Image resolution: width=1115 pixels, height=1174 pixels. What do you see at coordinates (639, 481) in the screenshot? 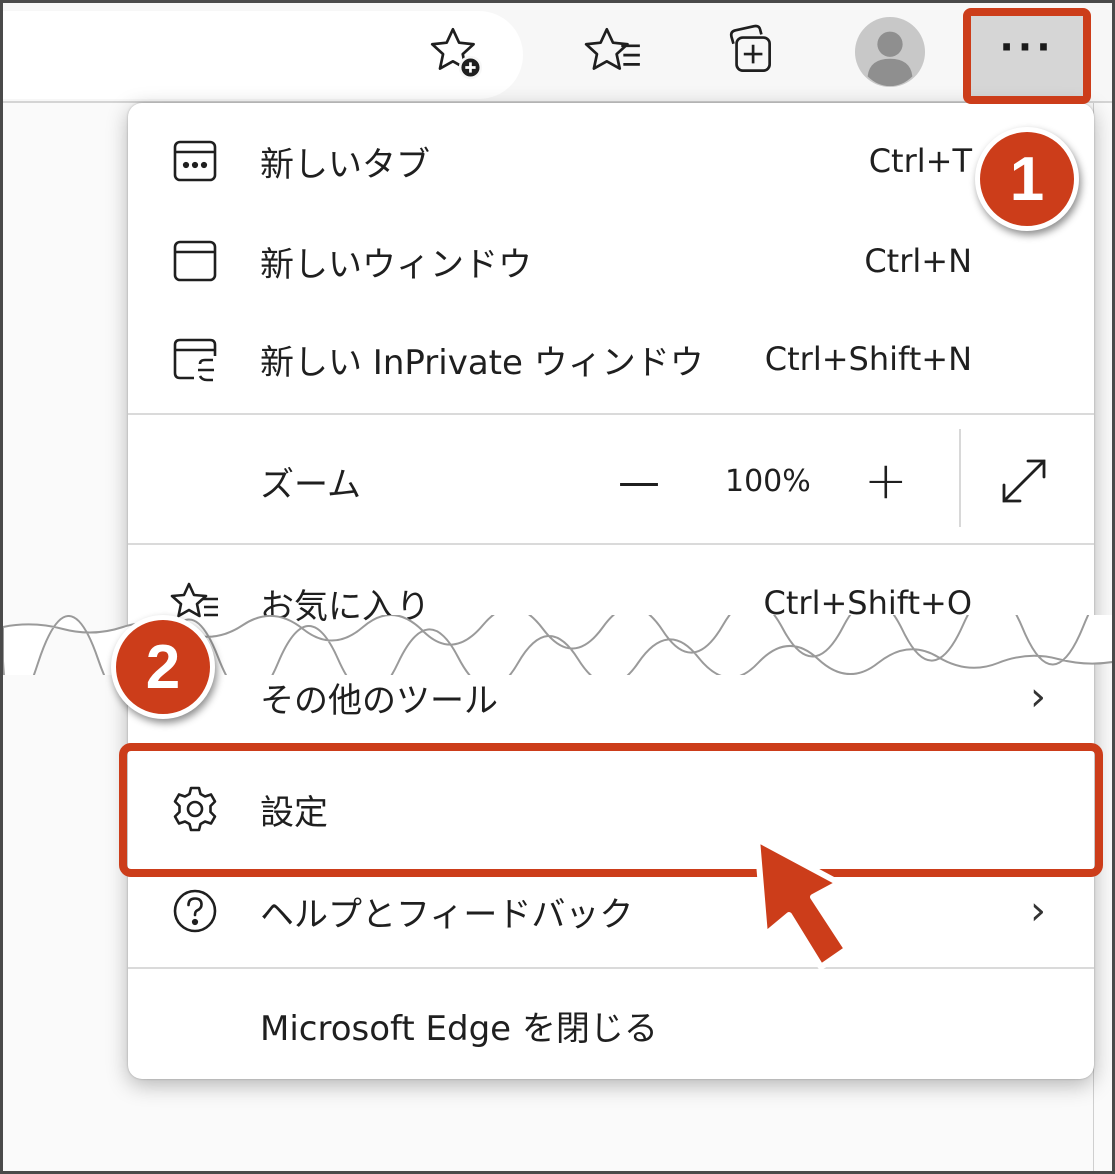
I see `zoom-out-button: —` at bounding box center [639, 481].